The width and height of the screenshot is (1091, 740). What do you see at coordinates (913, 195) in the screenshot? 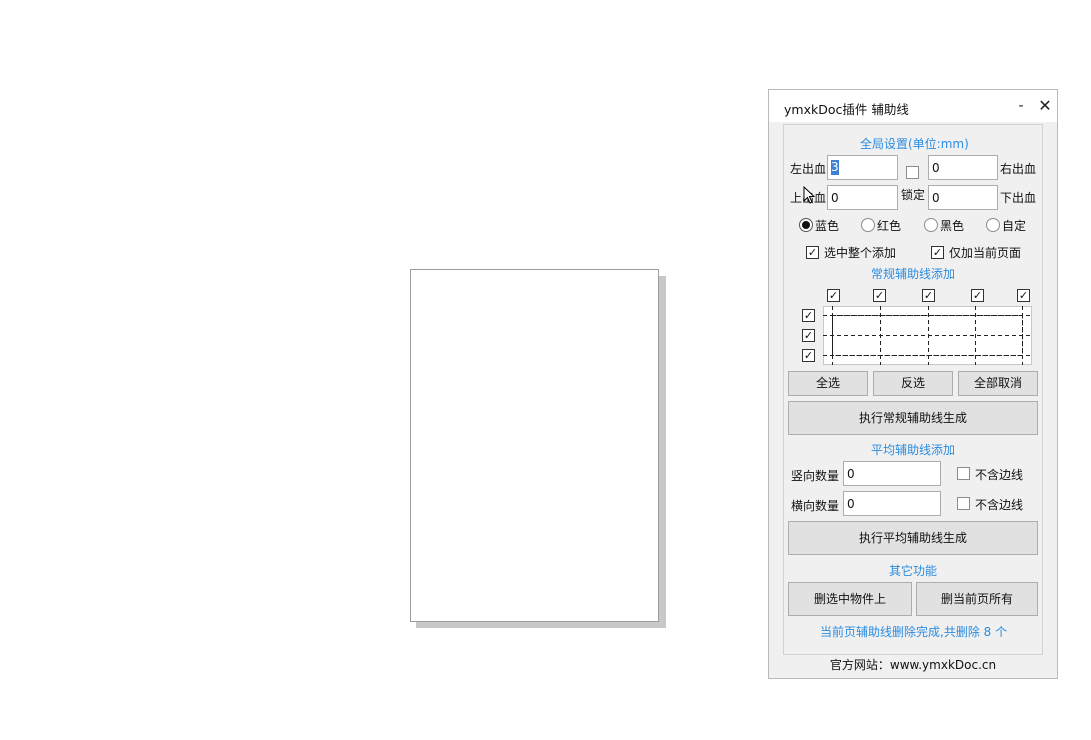
I see `lock-label: 锁定` at bounding box center [913, 195].